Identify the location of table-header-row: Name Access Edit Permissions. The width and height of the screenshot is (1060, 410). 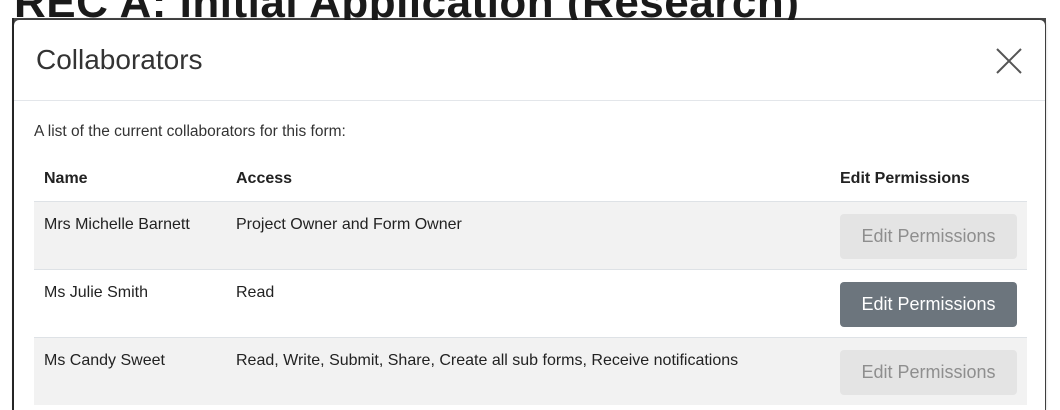
(530, 179).